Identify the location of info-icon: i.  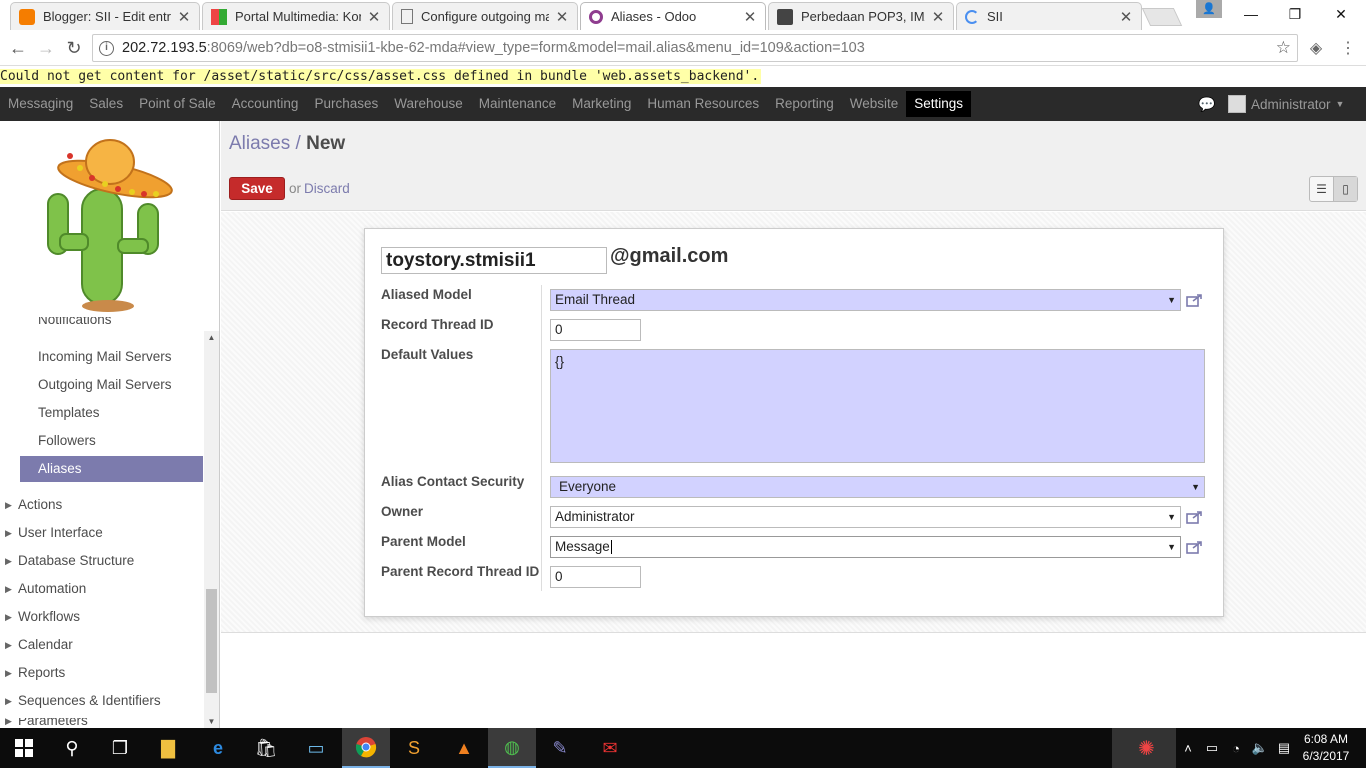
(106, 48).